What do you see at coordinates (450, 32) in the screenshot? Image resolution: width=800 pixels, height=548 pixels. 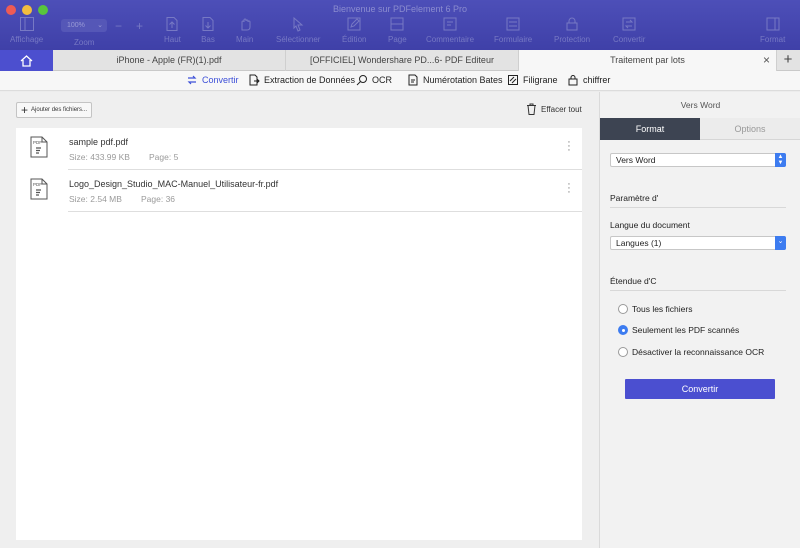 I see `toolbar-commentaire: Commentaire` at bounding box center [450, 32].